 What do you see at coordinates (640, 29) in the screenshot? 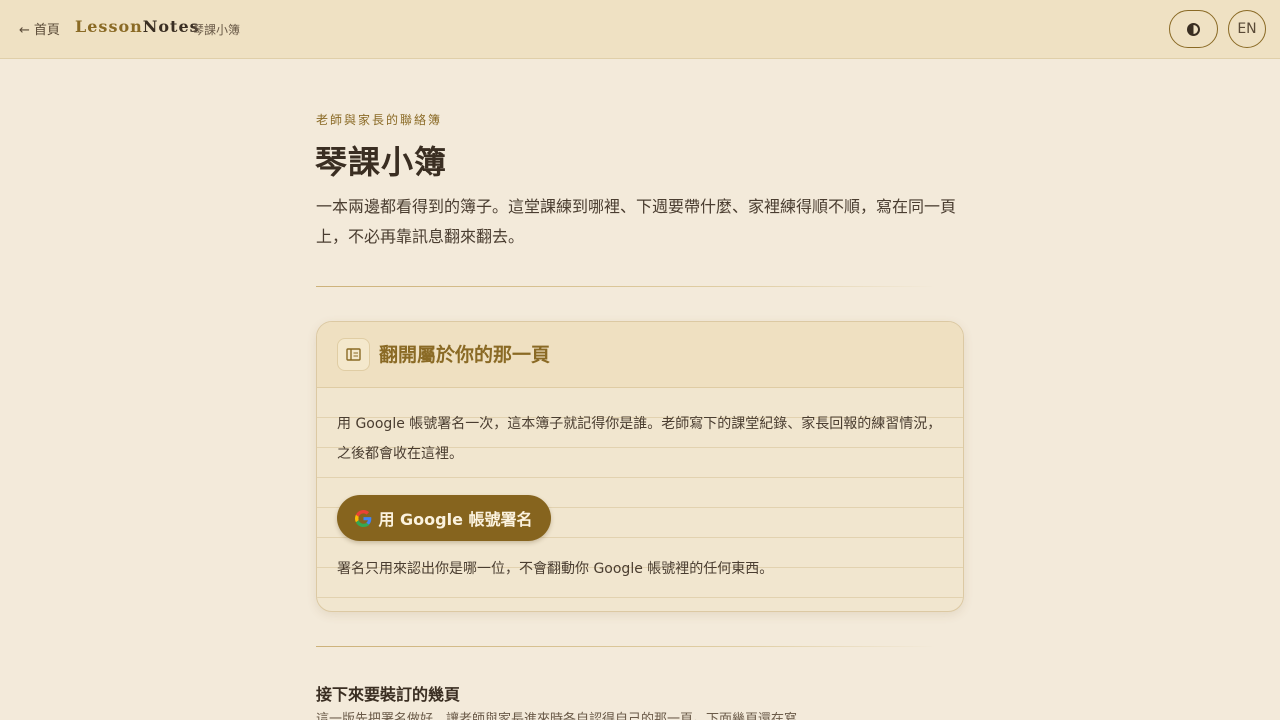
I see `top-bar: ← 首頁 LessonNotes 琴課小簿 EN` at bounding box center [640, 29].